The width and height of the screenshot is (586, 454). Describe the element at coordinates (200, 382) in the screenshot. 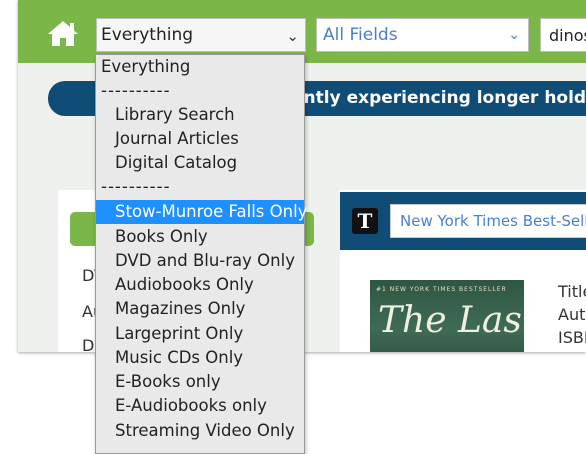

I see `dropdown-option: E-Books only` at that location.